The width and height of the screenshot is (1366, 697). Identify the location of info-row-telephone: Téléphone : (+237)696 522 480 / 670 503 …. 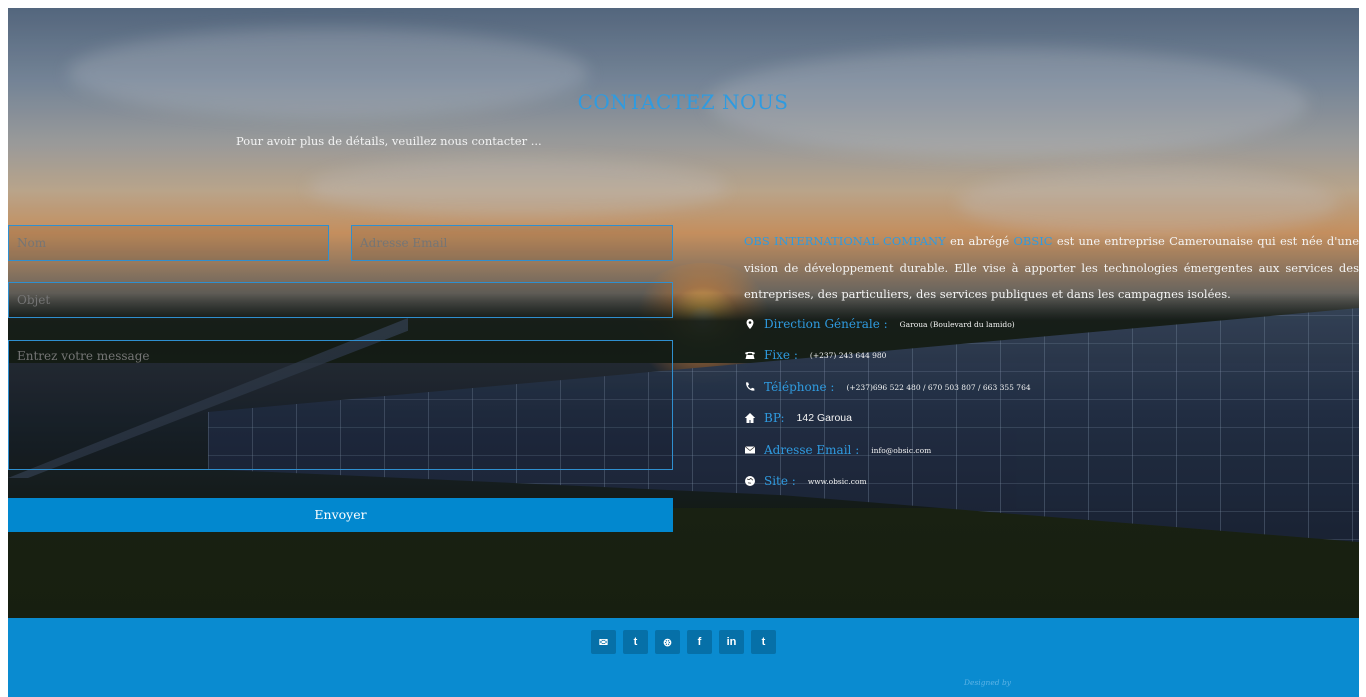
(887, 387).